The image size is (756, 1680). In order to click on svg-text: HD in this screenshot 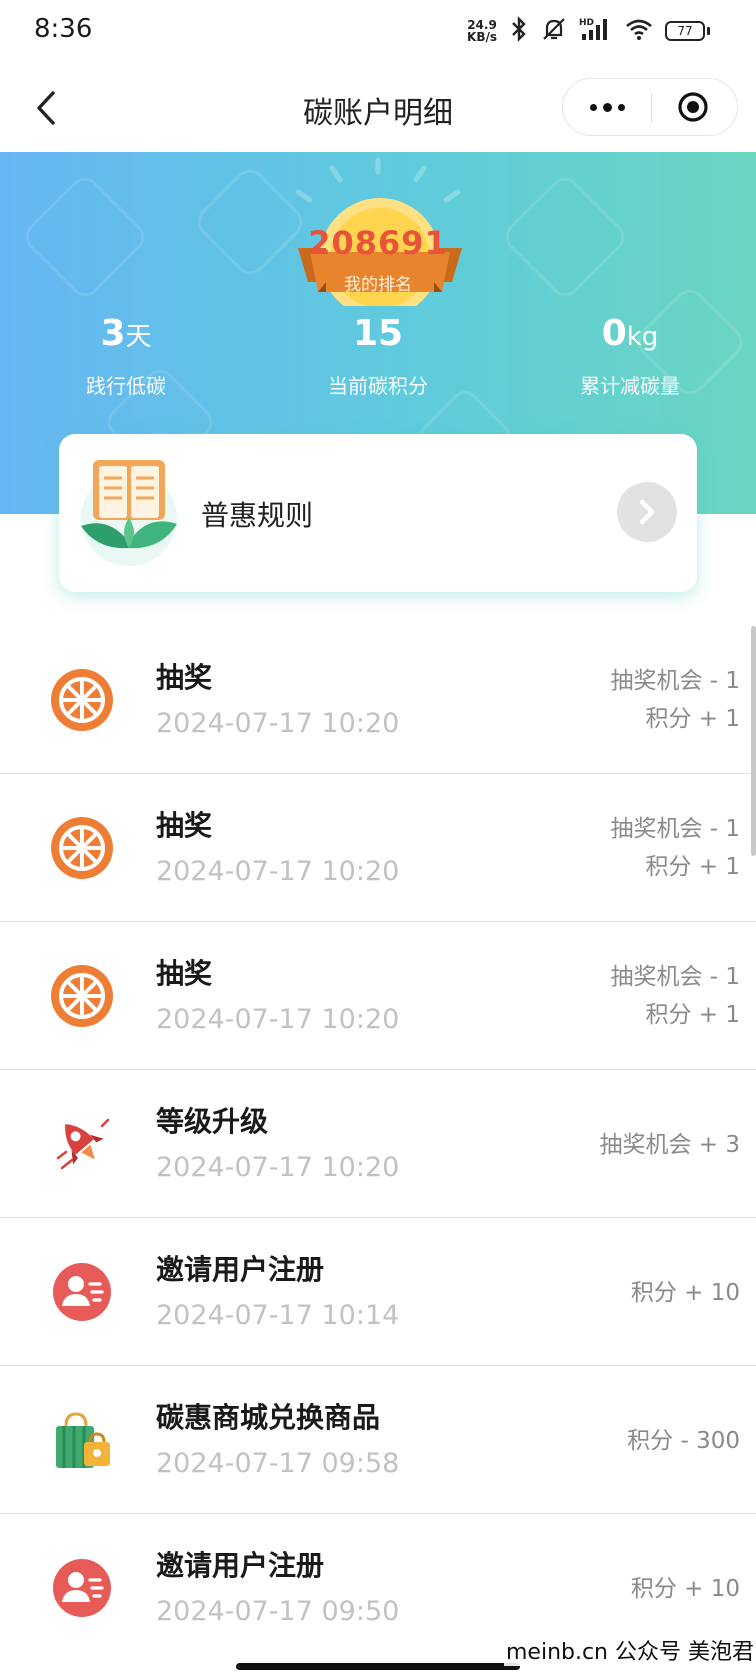, I will do `click(586, 23)`.